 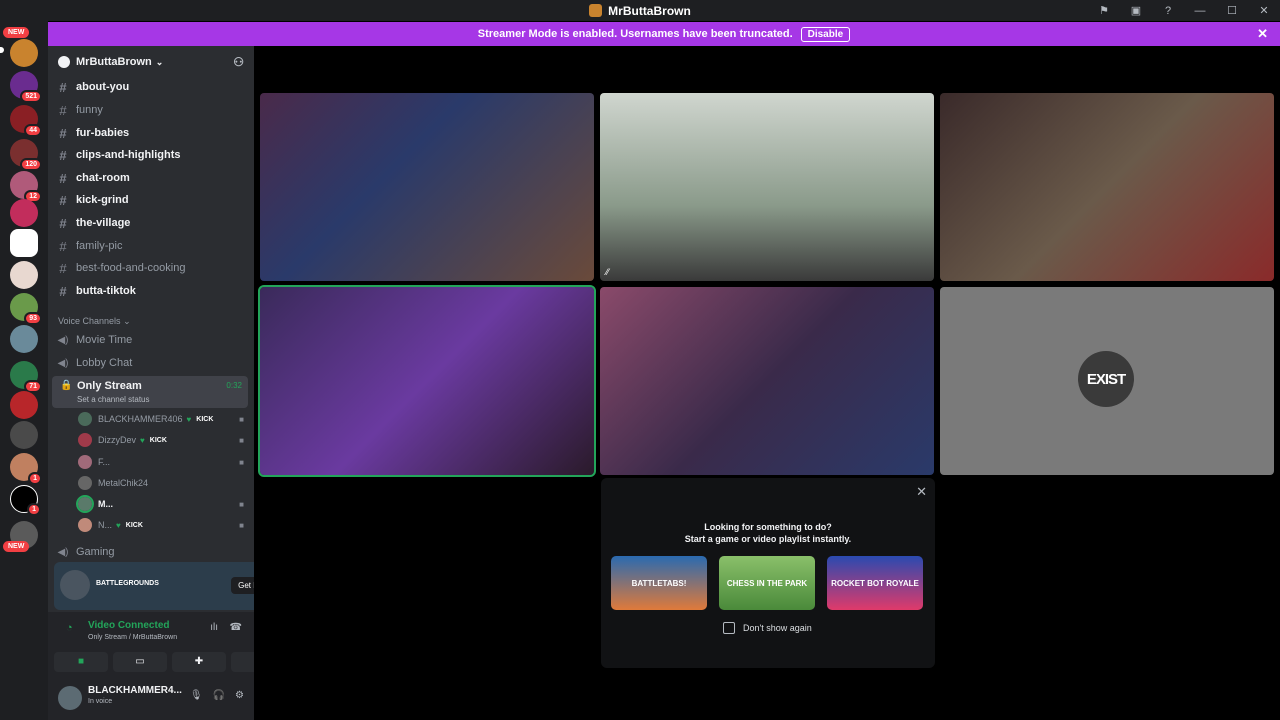 I want to click on activities-button: ✚, so click(x=199, y=662).